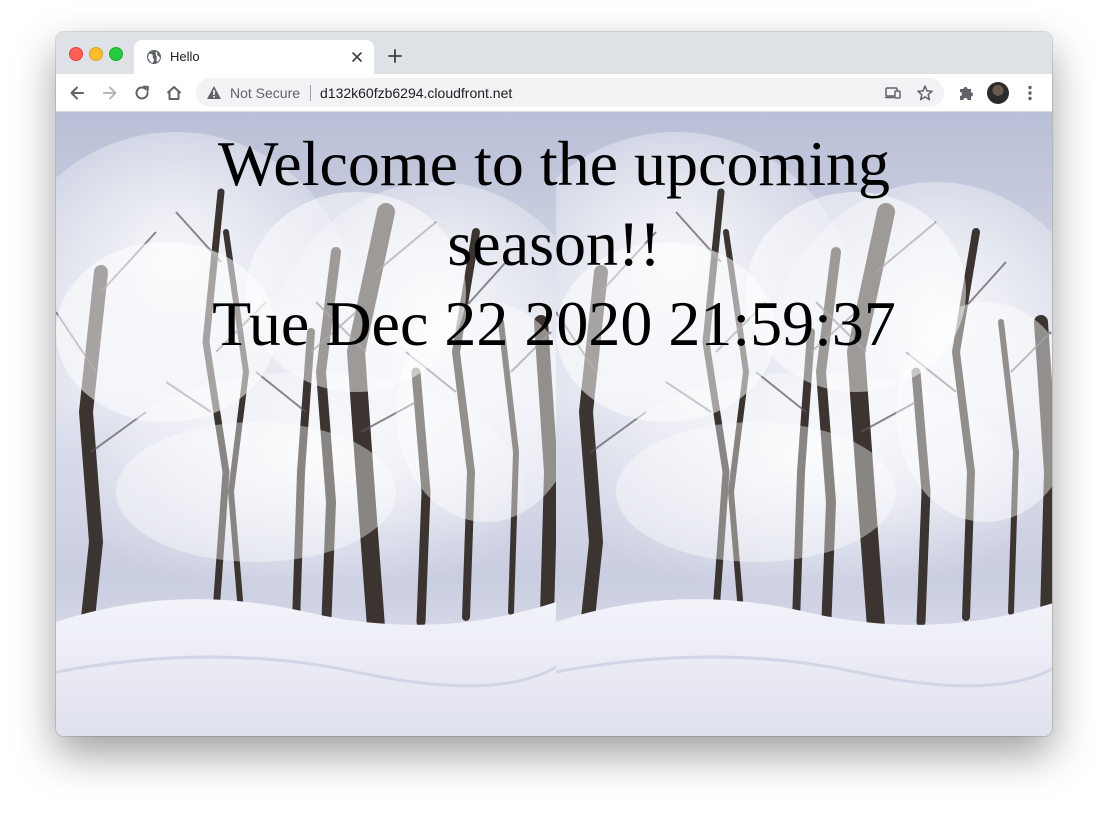  Describe the element at coordinates (395, 56) in the screenshot. I see `new-tab-icon` at that location.